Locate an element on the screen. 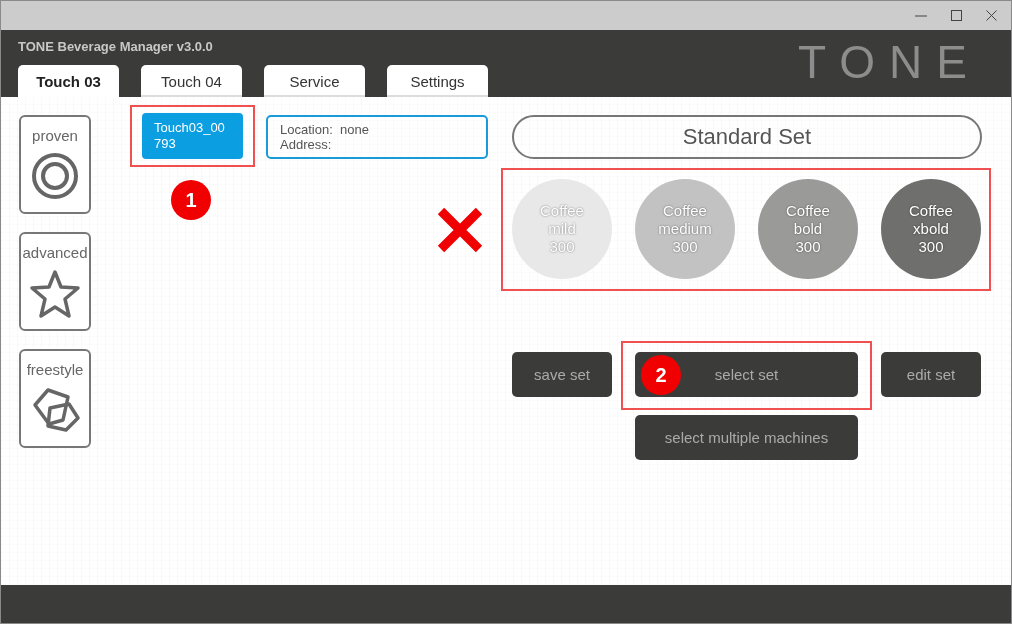 The width and height of the screenshot is (1012, 624). mode-card: advanced is located at coordinates (55, 281).